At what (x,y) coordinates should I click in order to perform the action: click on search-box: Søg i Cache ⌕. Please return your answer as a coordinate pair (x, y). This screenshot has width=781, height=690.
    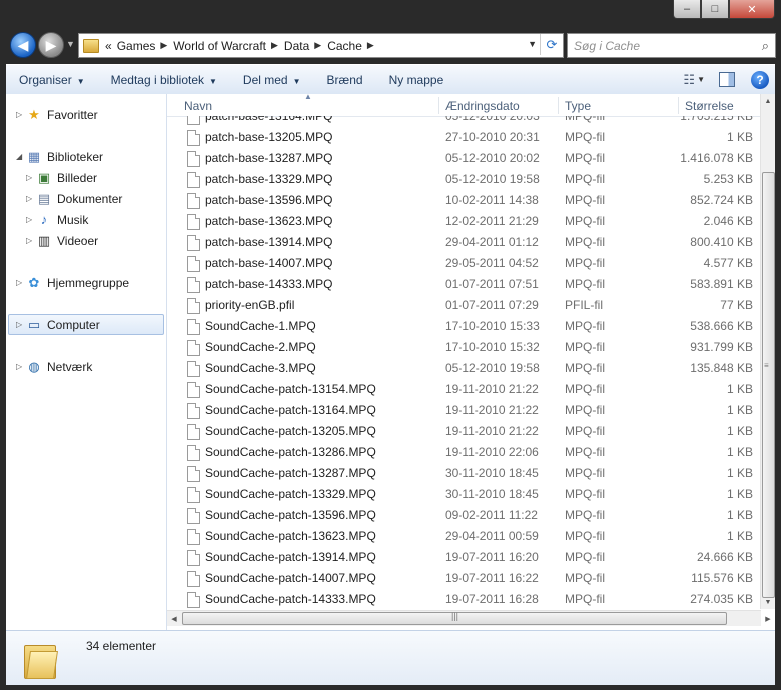
    Looking at the image, I should click on (671, 45).